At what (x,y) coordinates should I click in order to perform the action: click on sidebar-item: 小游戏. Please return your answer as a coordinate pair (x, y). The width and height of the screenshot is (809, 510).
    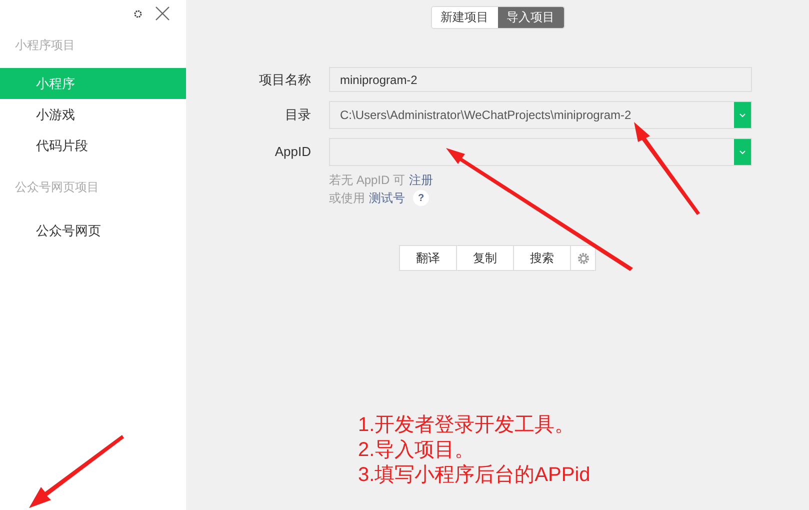
    Looking at the image, I should click on (93, 114).